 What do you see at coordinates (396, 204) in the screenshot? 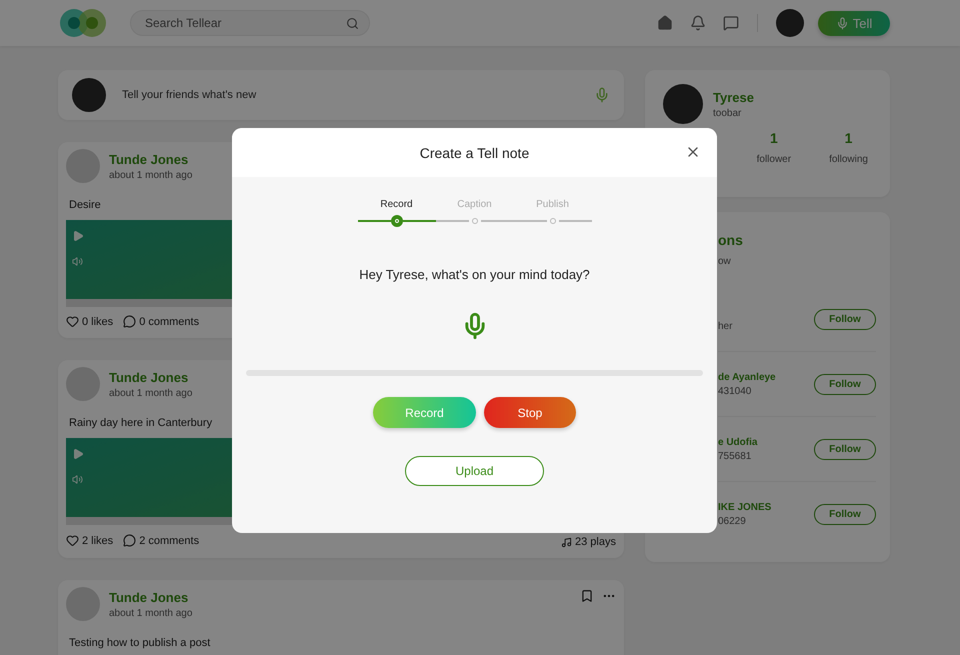
I see `step-label: Record` at bounding box center [396, 204].